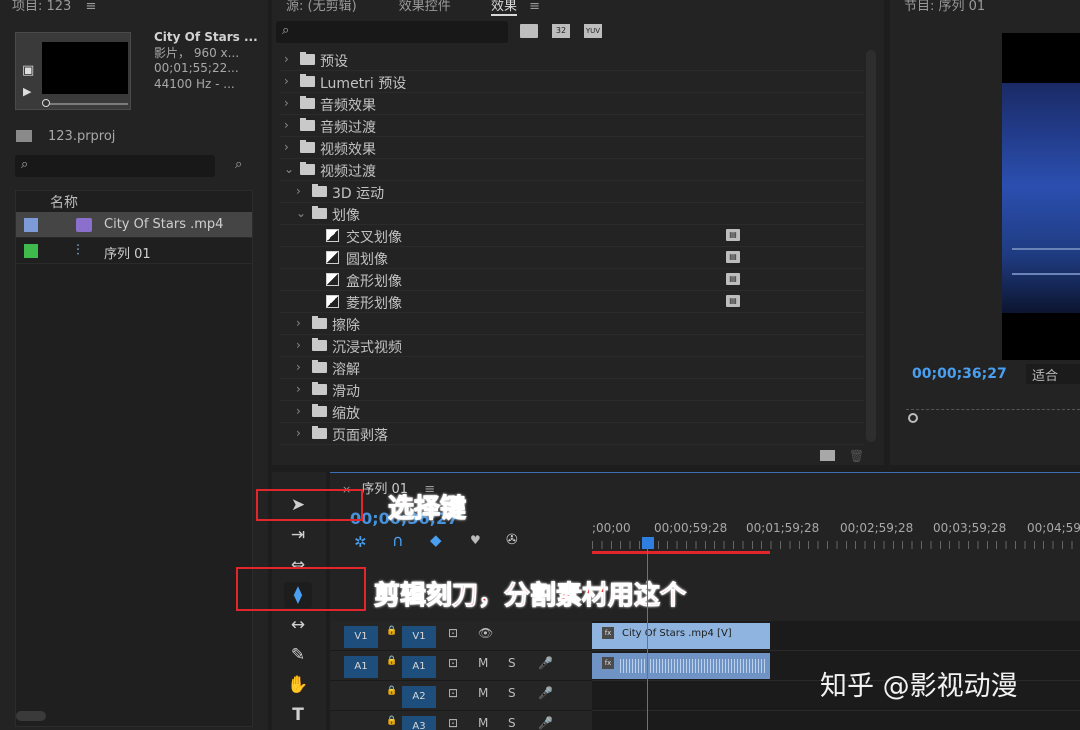 The height and width of the screenshot is (730, 1080). Describe the element at coordinates (298, 685) in the screenshot. I see `hand-tool-icon: ✋` at that location.